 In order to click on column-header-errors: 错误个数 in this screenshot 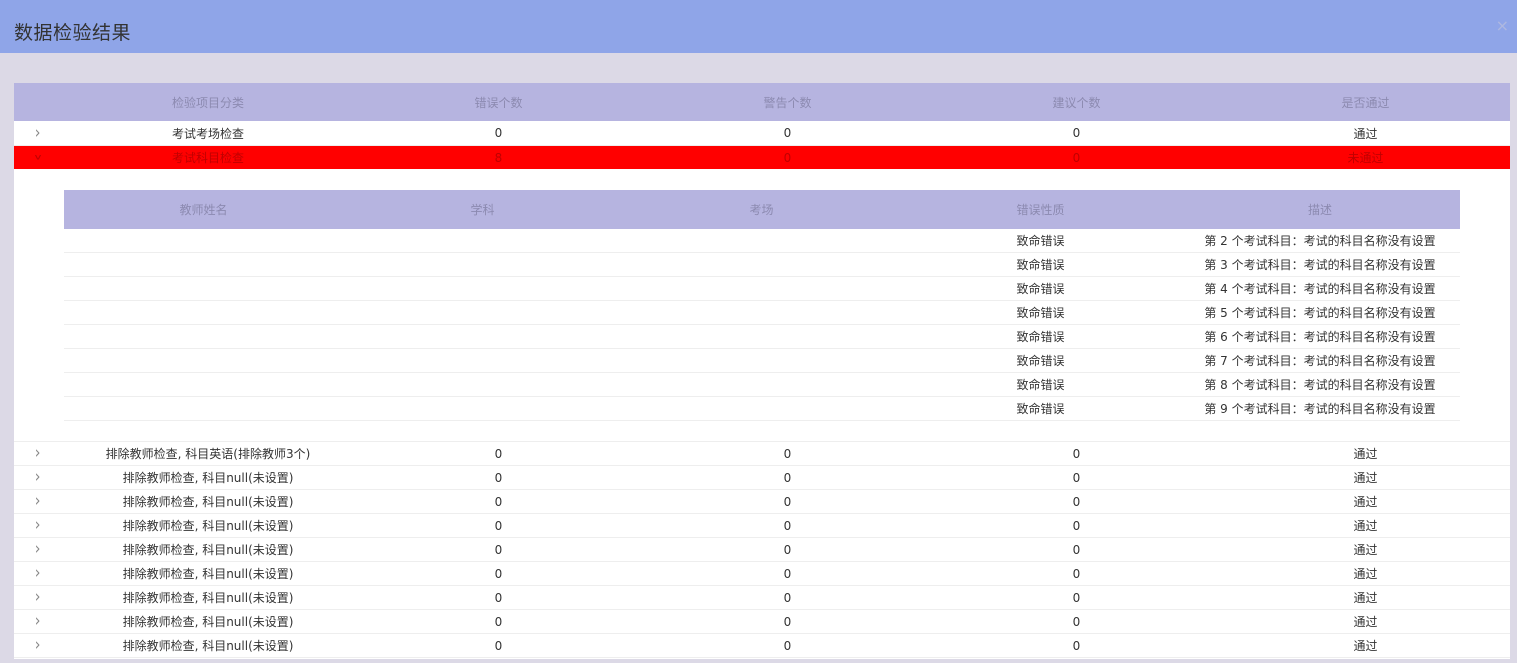, I will do `click(498, 102)`.